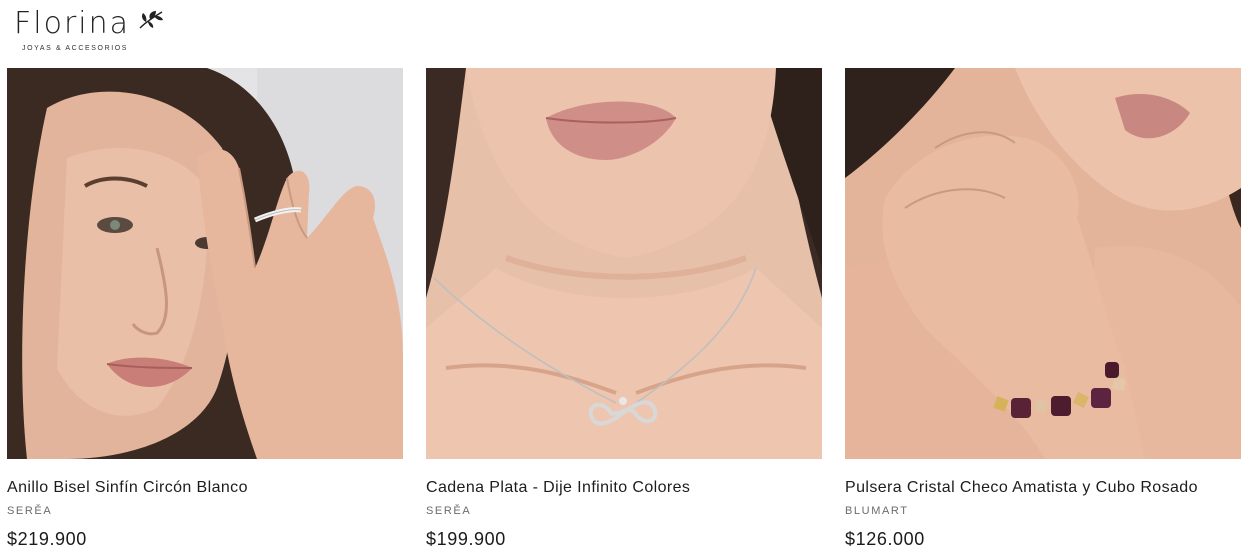 The height and width of the screenshot is (560, 1246). What do you see at coordinates (623, 33) in the screenshot?
I see `site-header: Florina JOYAS & ACCESORIOS` at bounding box center [623, 33].